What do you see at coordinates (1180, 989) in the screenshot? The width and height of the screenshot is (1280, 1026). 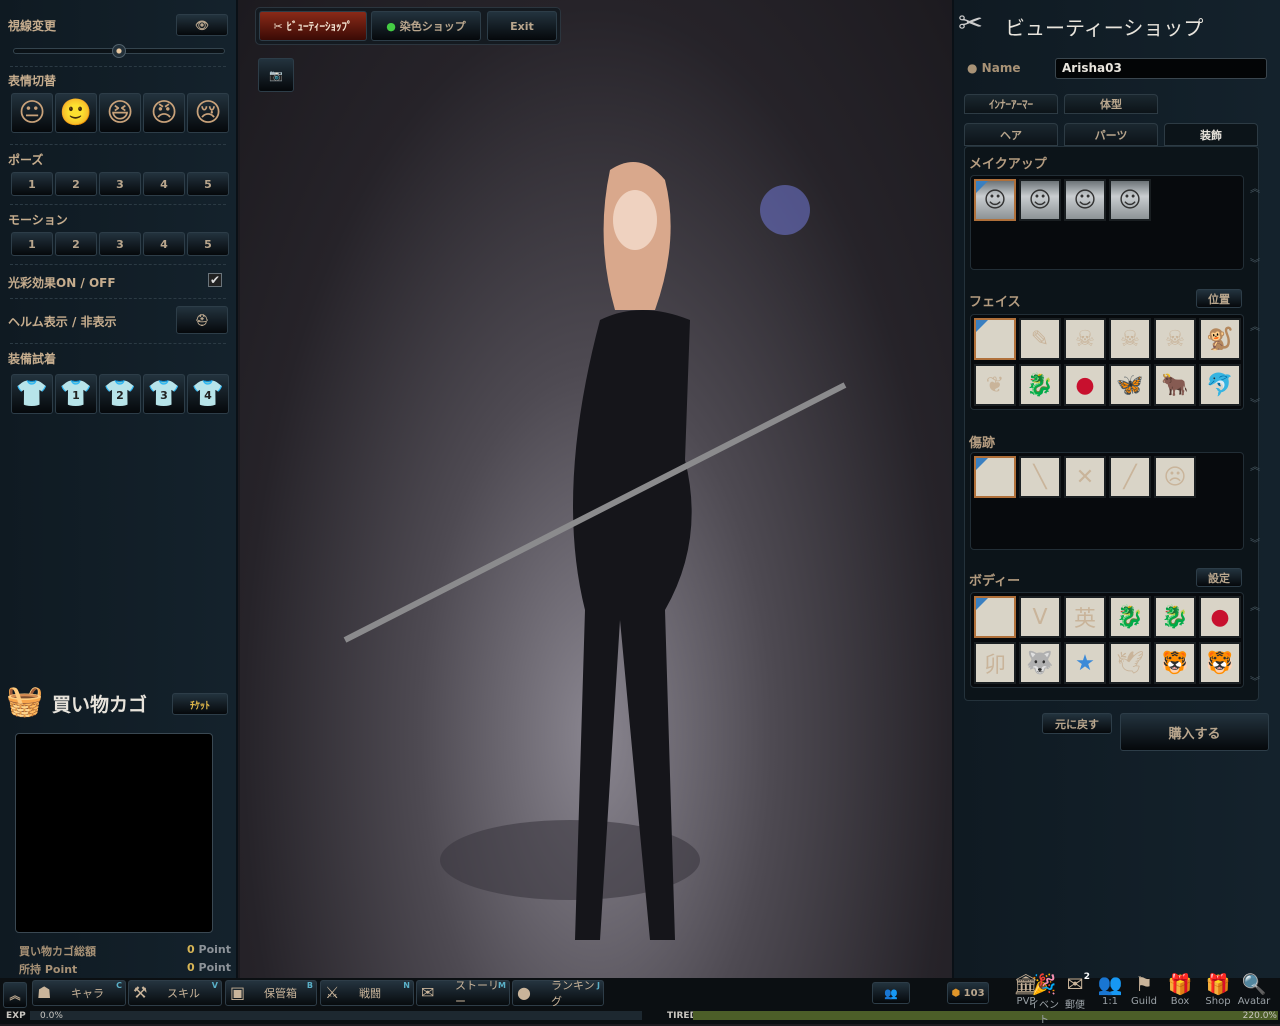 I see `menu-icon-box: 🎁 Box` at bounding box center [1180, 989].